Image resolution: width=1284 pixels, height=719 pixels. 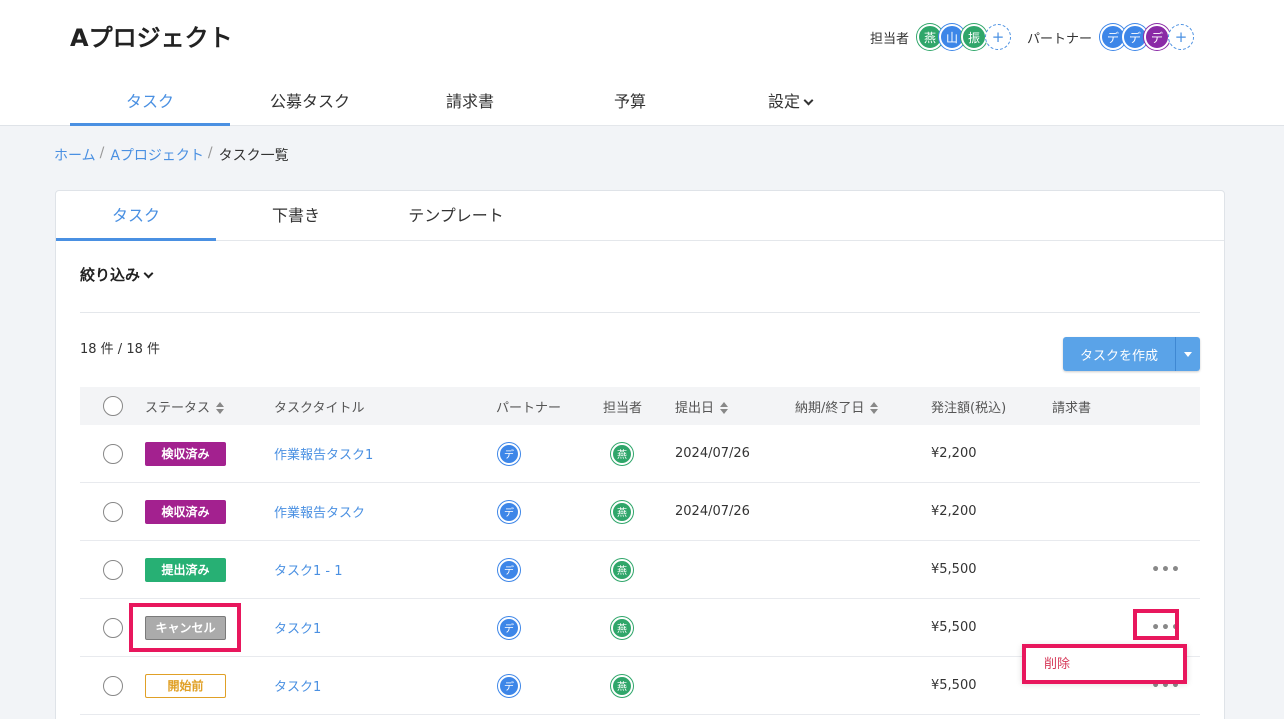 I want to click on task-title-link: タスク1 - 1, so click(x=308, y=571).